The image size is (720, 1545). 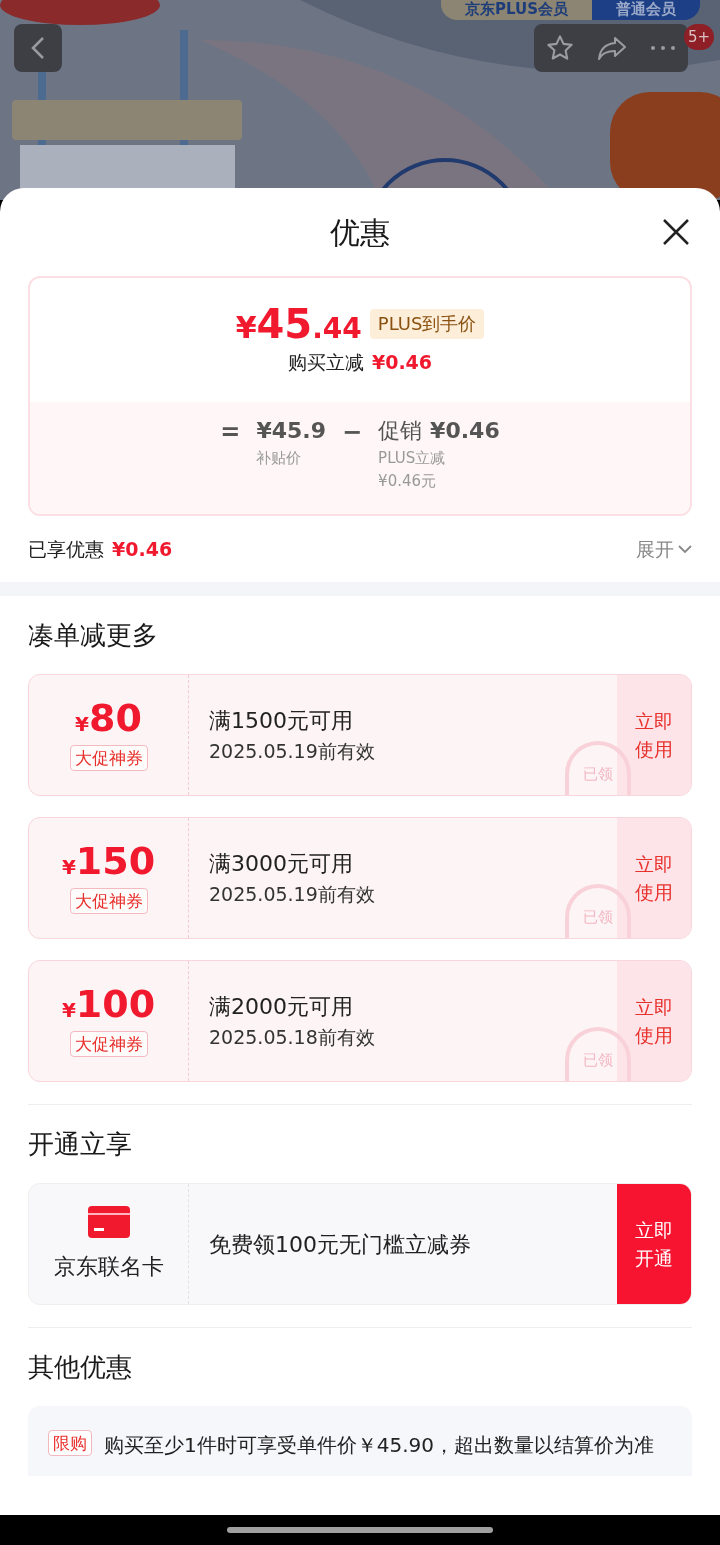 What do you see at coordinates (298, 323) in the screenshot?
I see `final-price: ¥45.44` at bounding box center [298, 323].